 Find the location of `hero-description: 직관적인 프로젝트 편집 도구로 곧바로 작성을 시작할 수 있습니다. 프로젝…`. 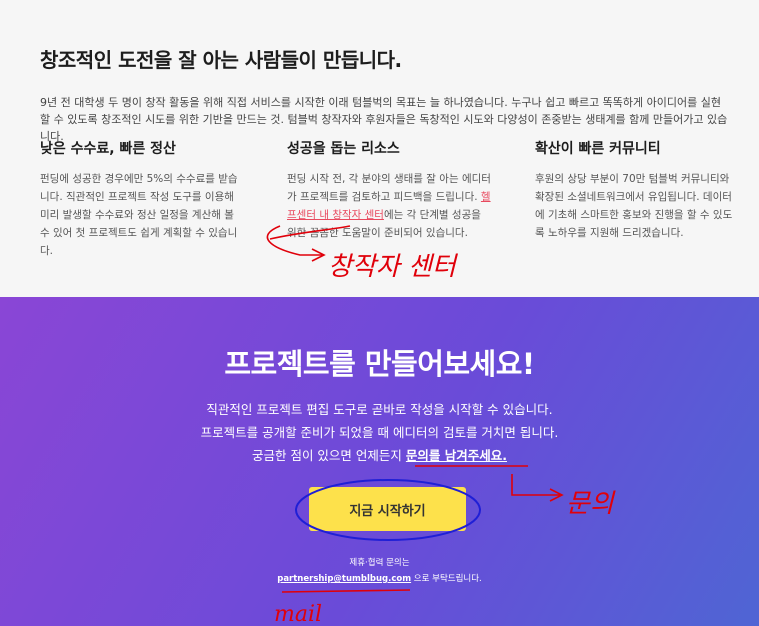

hero-description: 직관적인 프로젝트 편집 도구로 곧바로 작성을 시작할 수 있습니다. 프로젝… is located at coordinates (379, 432).